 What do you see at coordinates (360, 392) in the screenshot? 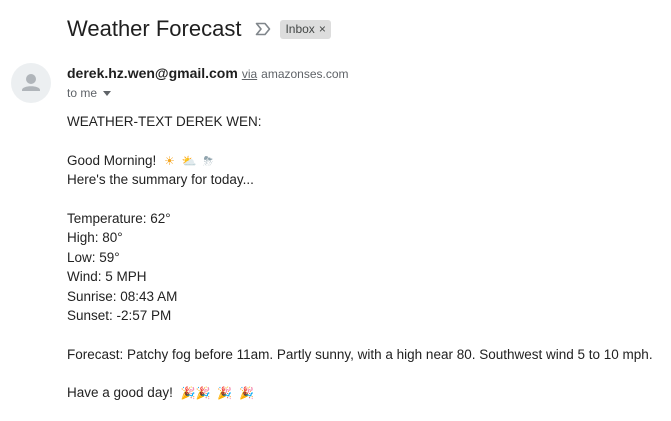
I see `signoff-line: Have a good day! 🎉🎉 🎉 🎉` at bounding box center [360, 392].